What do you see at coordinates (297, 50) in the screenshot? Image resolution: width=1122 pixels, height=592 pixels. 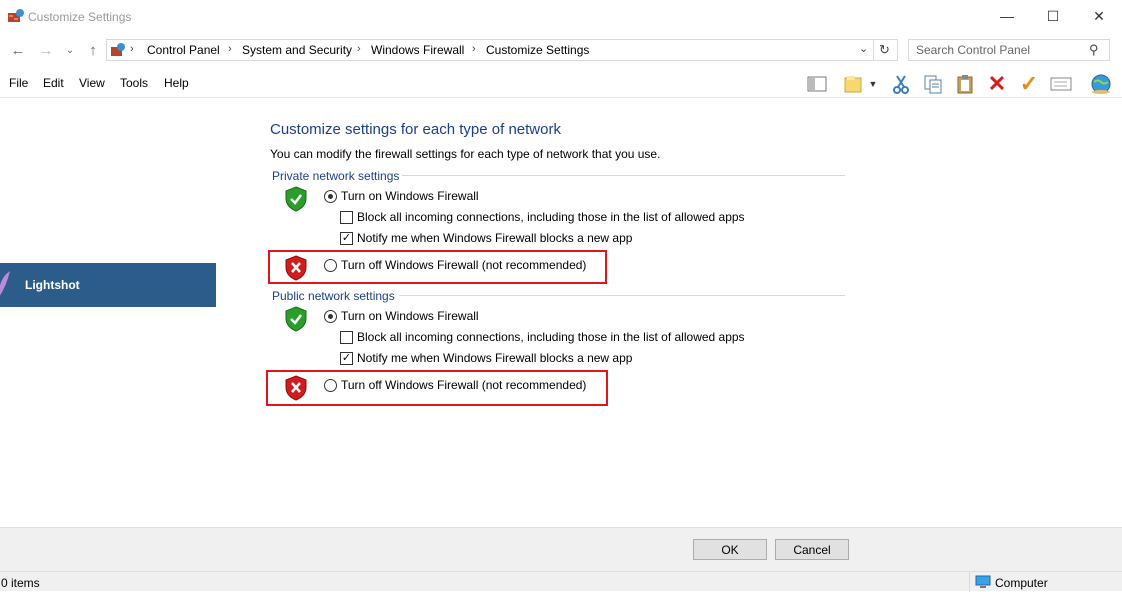 I see `breadcrumb-system-security: System and Security` at bounding box center [297, 50].